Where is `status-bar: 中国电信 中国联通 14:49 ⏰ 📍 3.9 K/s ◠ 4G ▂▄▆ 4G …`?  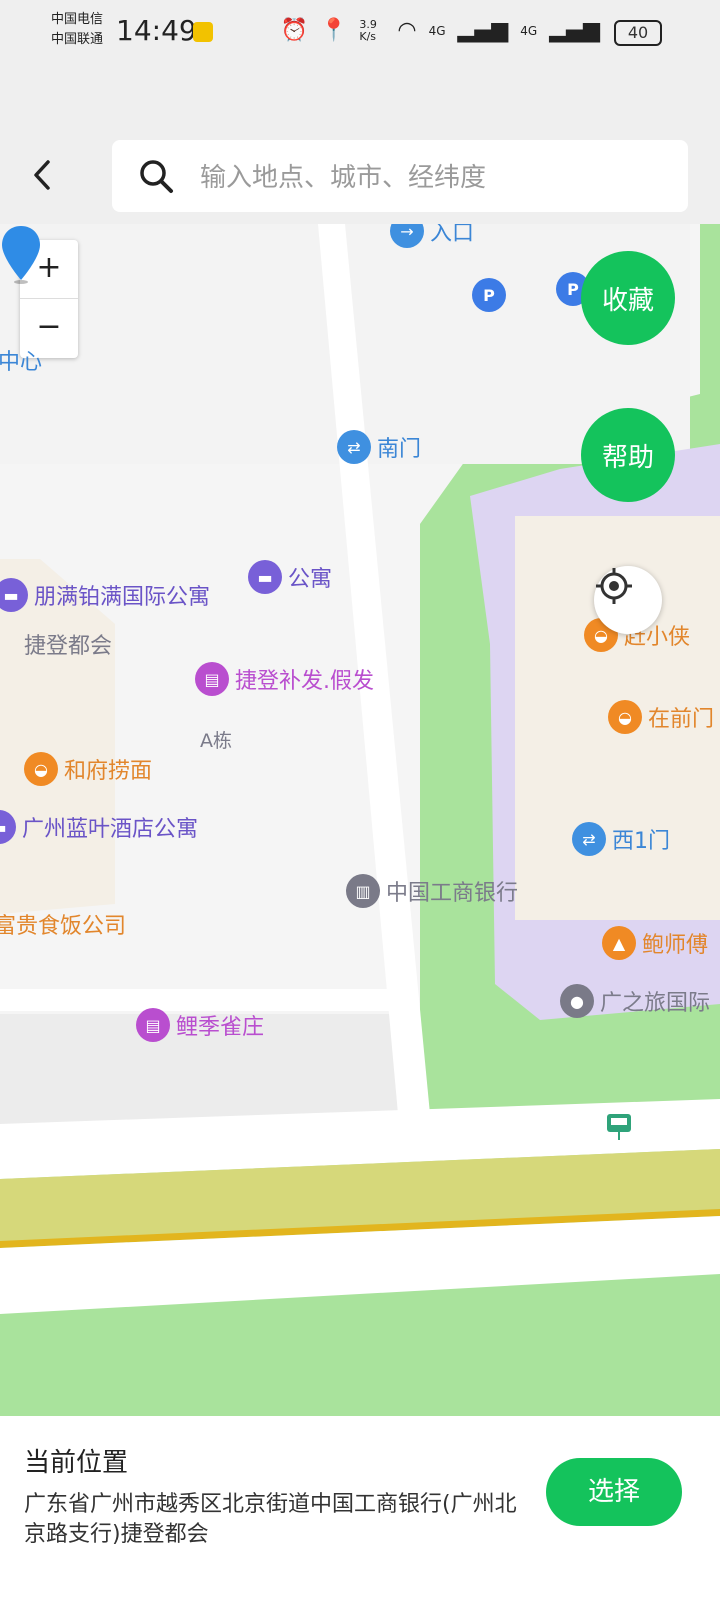
status-bar: 中国电信 中国联通 14:49 ⏰ 📍 3.9 K/s ◠ 4G ▂▄▆ 4G … is located at coordinates (360, 32).